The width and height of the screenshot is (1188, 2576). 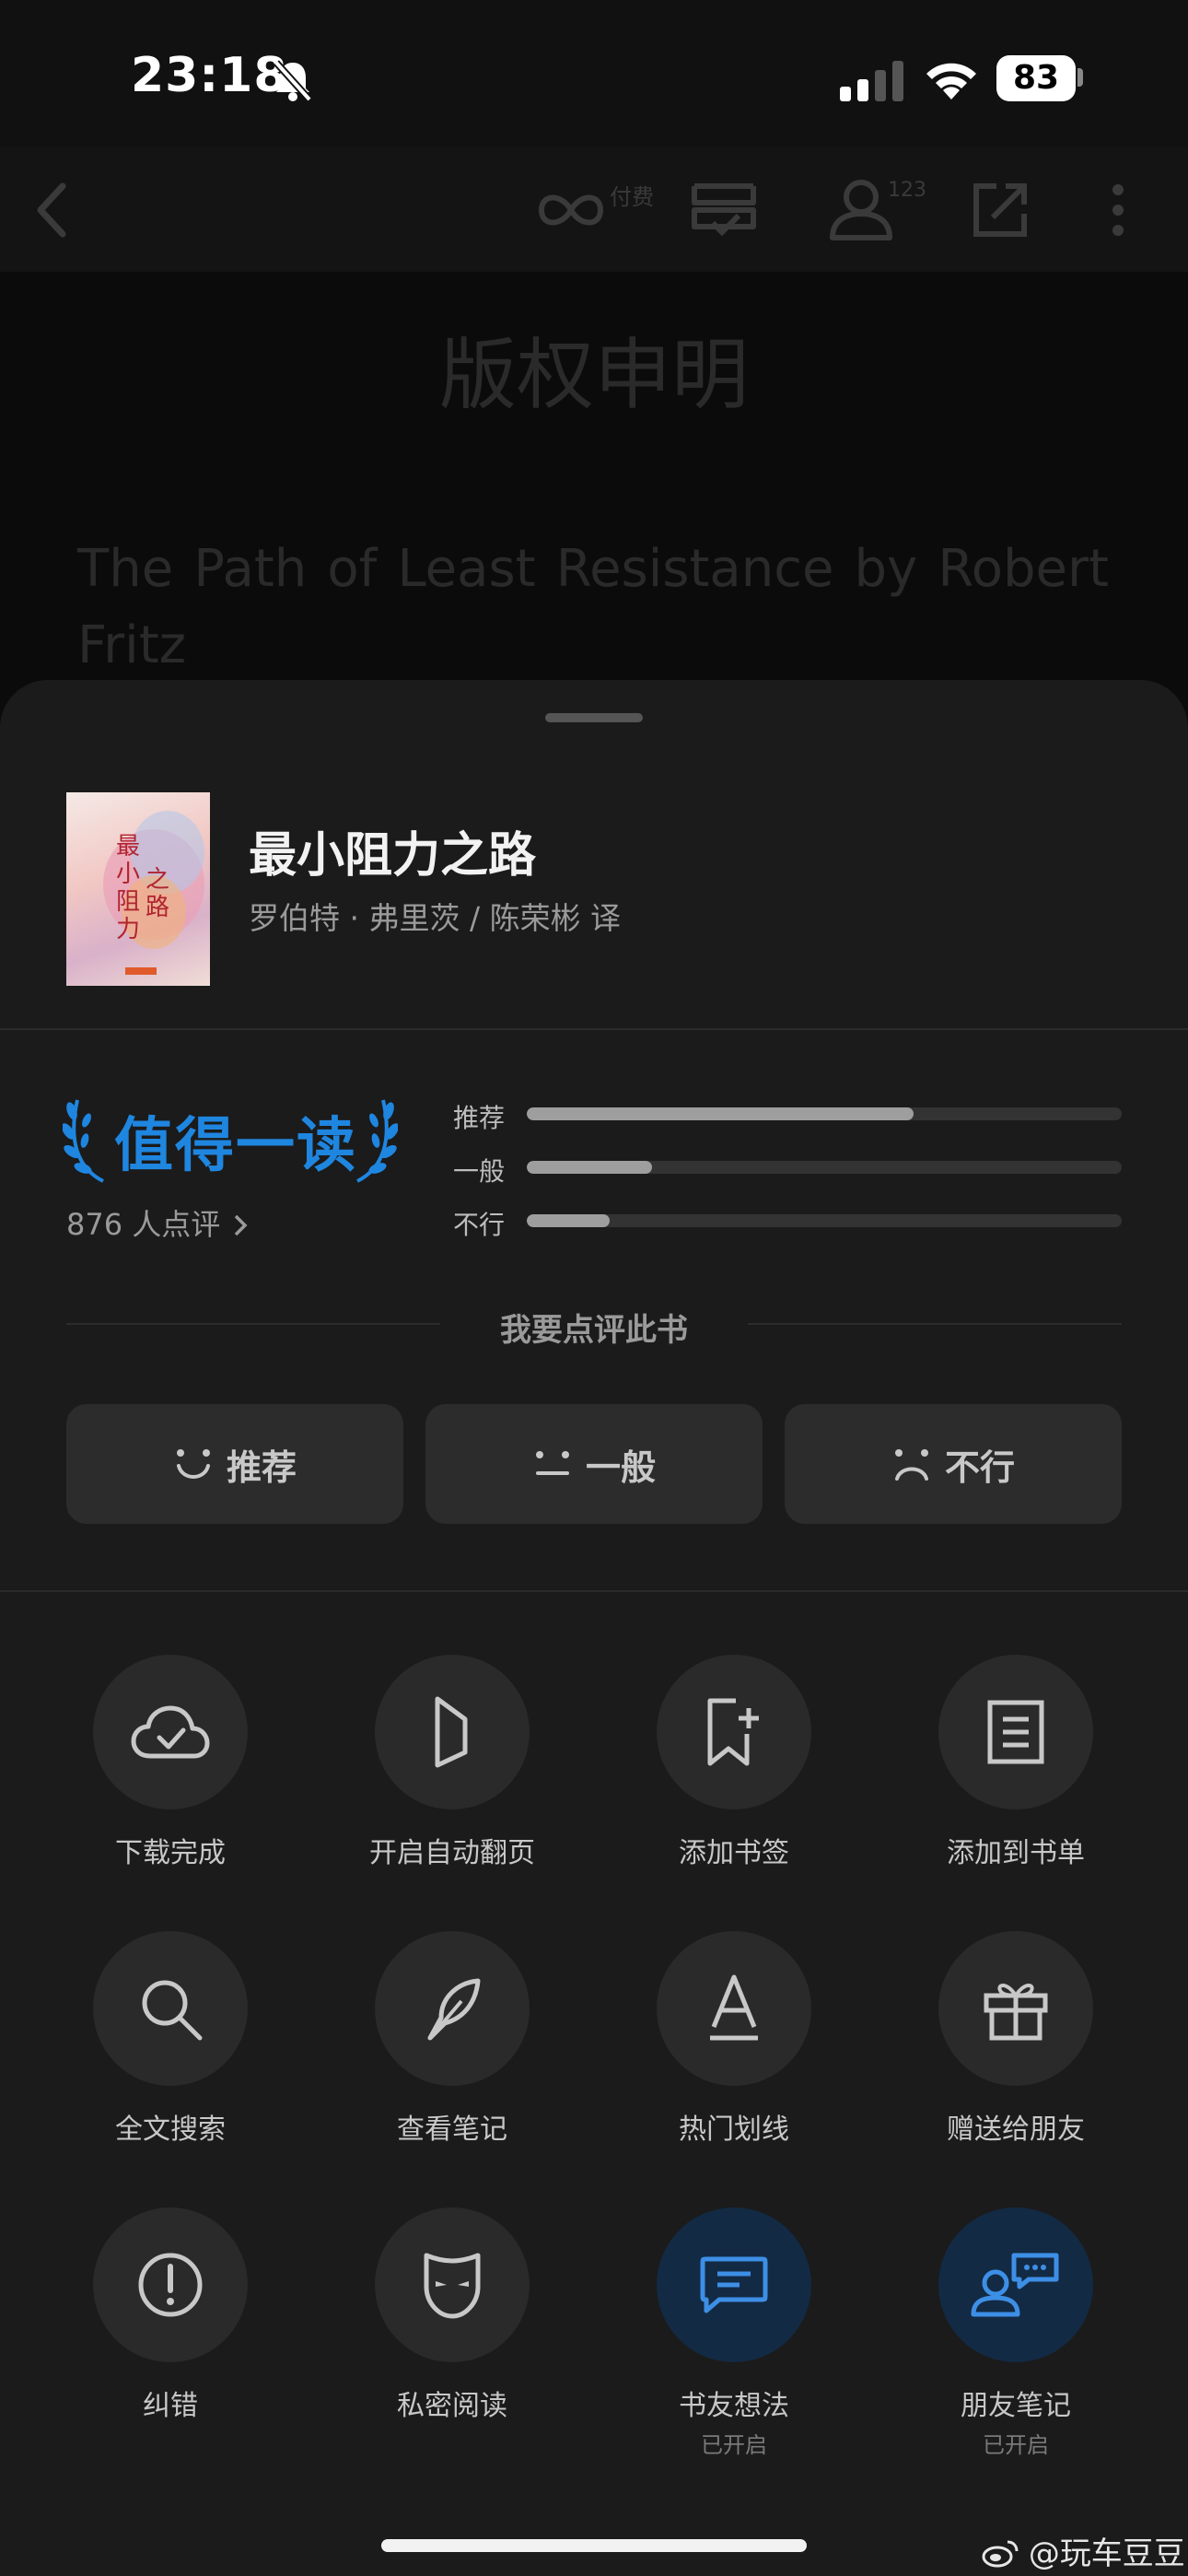 What do you see at coordinates (193, 1464) in the screenshot?
I see `smile-icon` at bounding box center [193, 1464].